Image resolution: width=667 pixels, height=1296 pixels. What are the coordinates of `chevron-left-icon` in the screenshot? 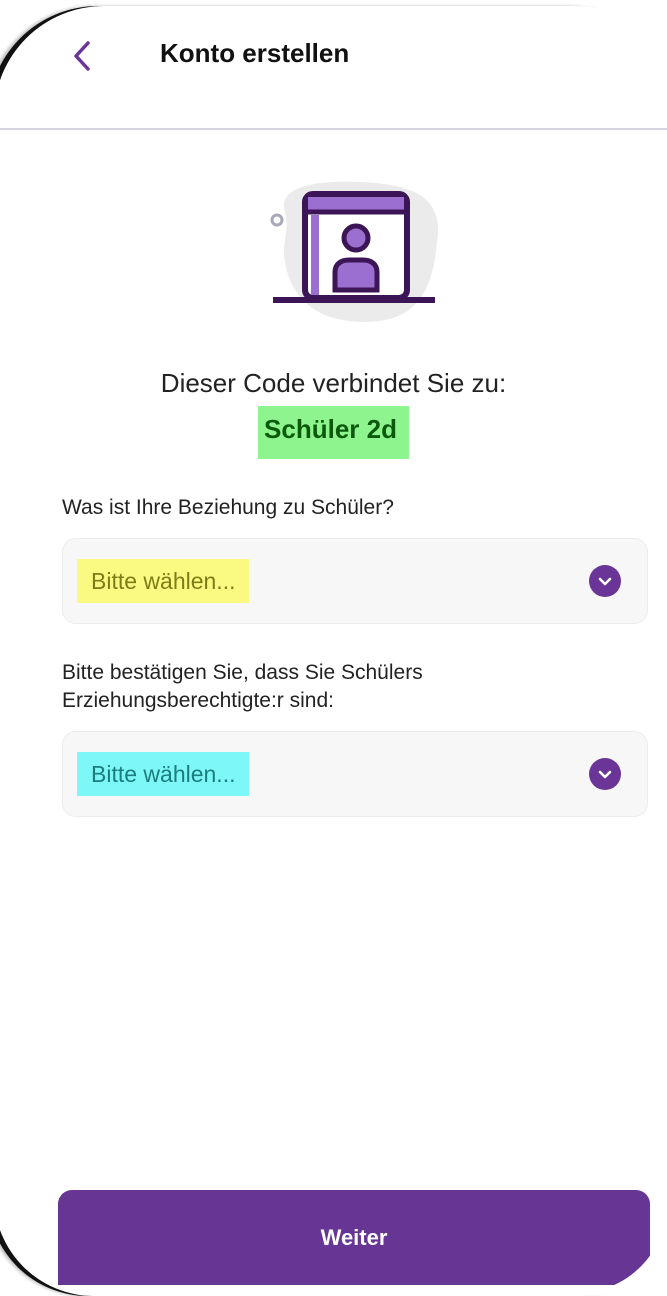 It's located at (82, 56).